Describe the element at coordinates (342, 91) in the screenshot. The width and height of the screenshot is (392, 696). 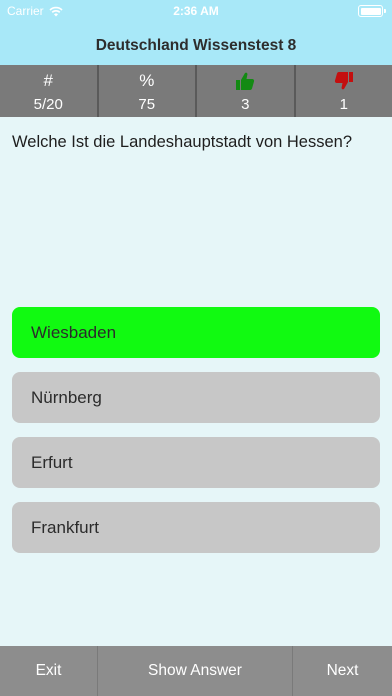
I see `stat-wrong: 1` at that location.